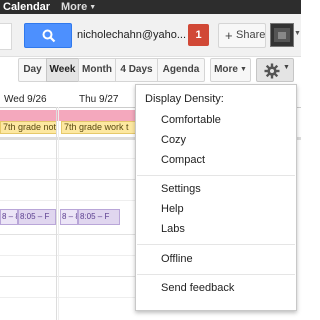 This screenshot has width=320, height=320. I want to click on settings-caret-icon: ▼, so click(286, 67).